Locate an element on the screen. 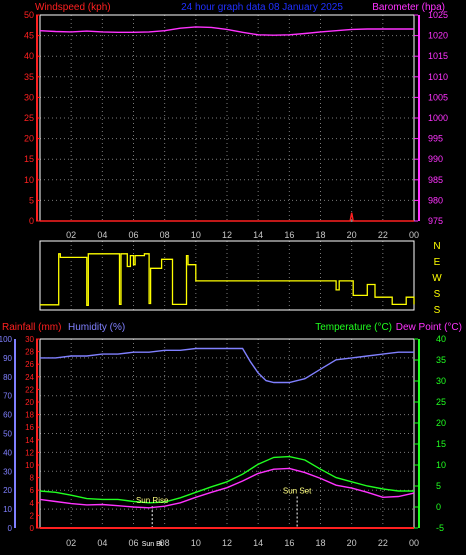  rainfall-tick-label: 0 is located at coordinates (32, 528).